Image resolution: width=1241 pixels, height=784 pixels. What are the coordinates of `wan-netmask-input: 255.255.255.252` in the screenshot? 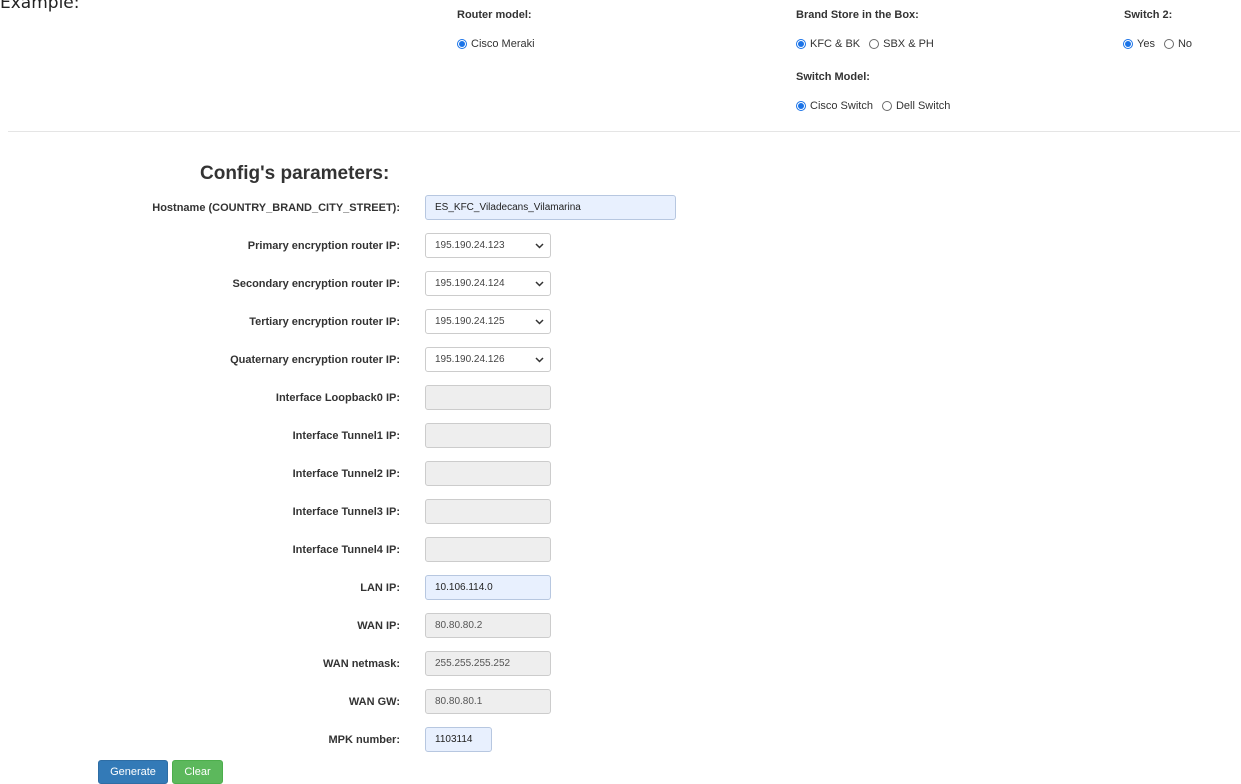 It's located at (488, 663).